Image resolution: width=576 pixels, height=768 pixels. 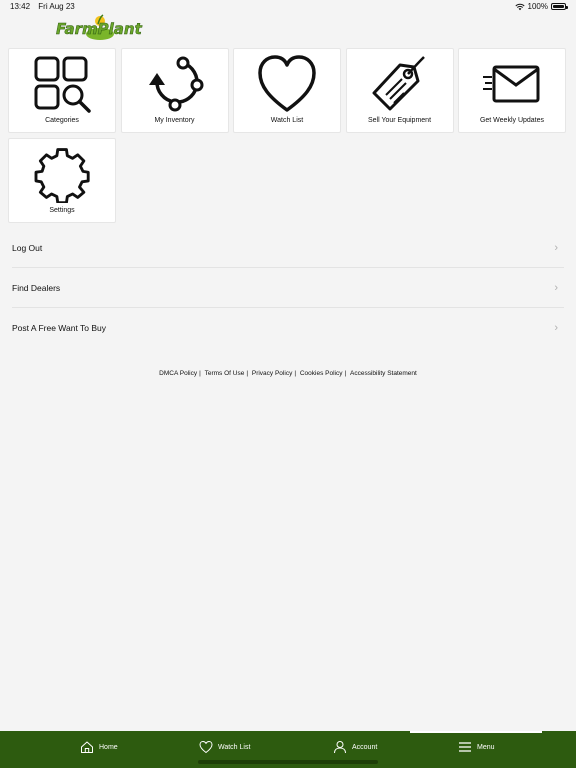 I want to click on wifi-icon, so click(x=519, y=6).